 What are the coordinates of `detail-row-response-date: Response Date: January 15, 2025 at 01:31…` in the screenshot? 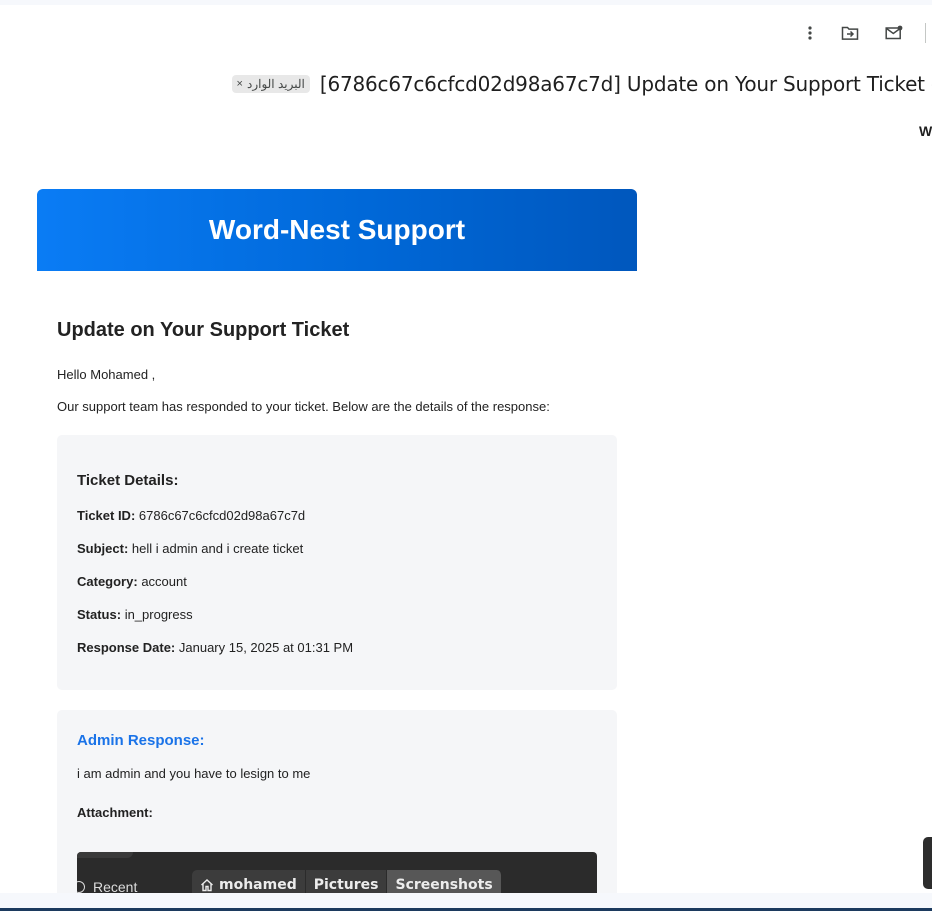 It's located at (337, 648).